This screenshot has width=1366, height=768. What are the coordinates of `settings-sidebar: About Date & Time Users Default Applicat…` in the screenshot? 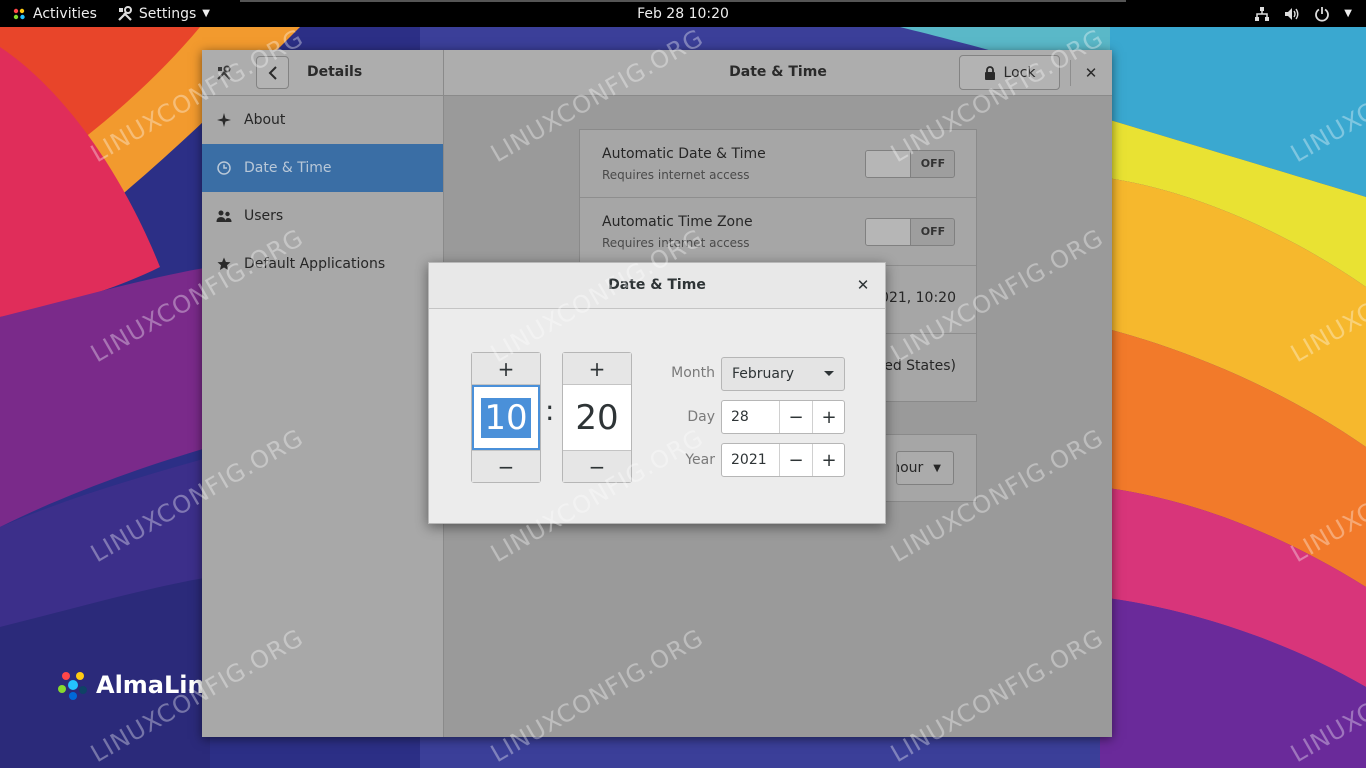 It's located at (323, 416).